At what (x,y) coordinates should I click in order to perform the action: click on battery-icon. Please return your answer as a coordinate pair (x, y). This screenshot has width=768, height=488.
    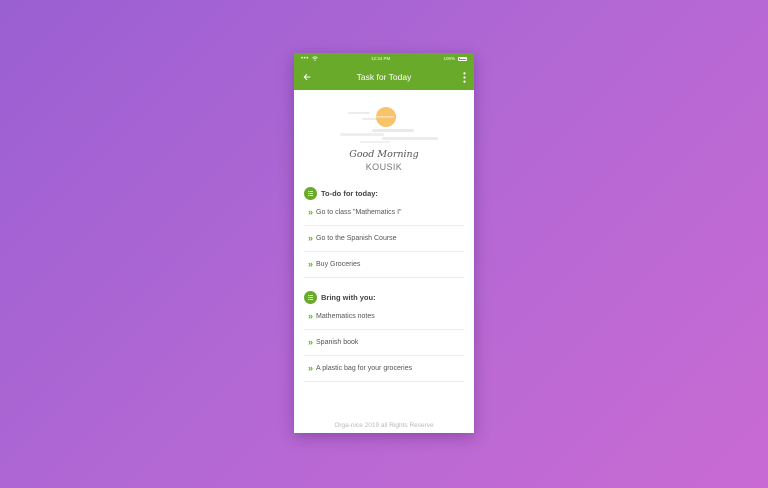
    Looking at the image, I should click on (462, 58).